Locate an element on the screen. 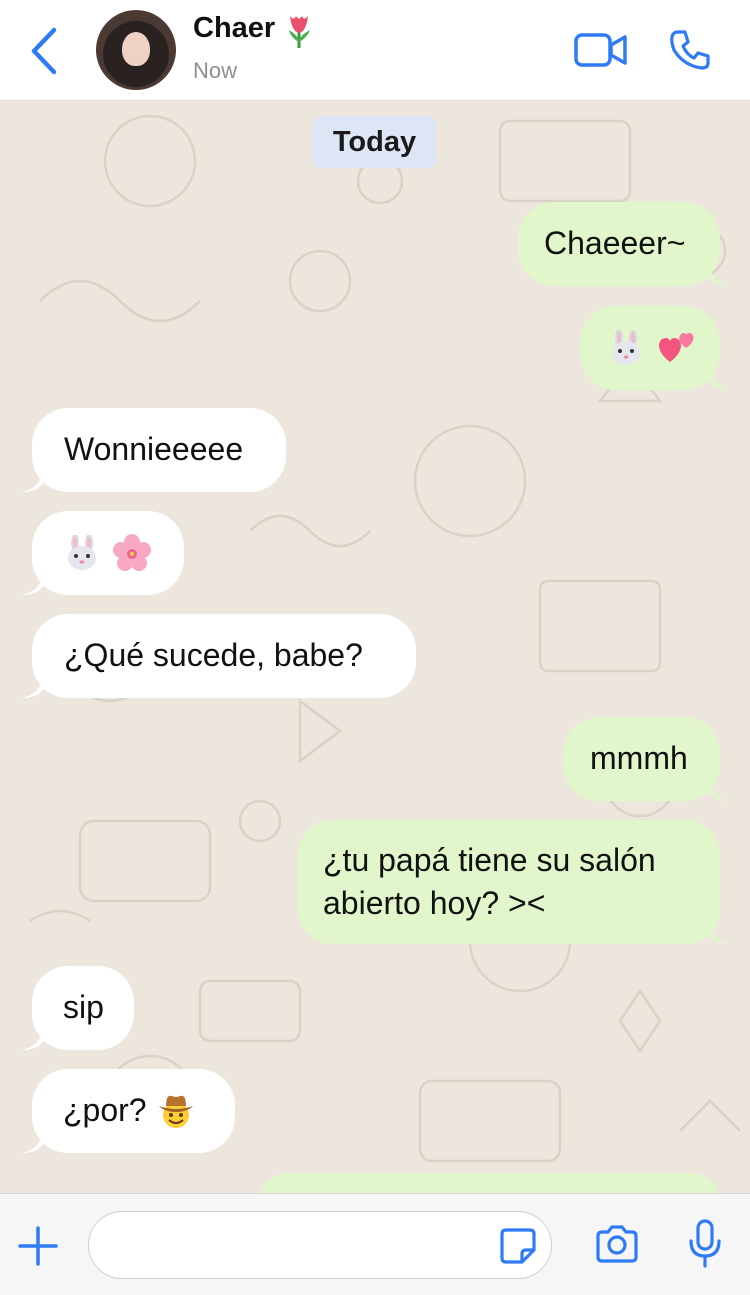 Image resolution: width=750 pixels, height=1295 pixels. message-bubble-outgoing is located at coordinates (650, 348).